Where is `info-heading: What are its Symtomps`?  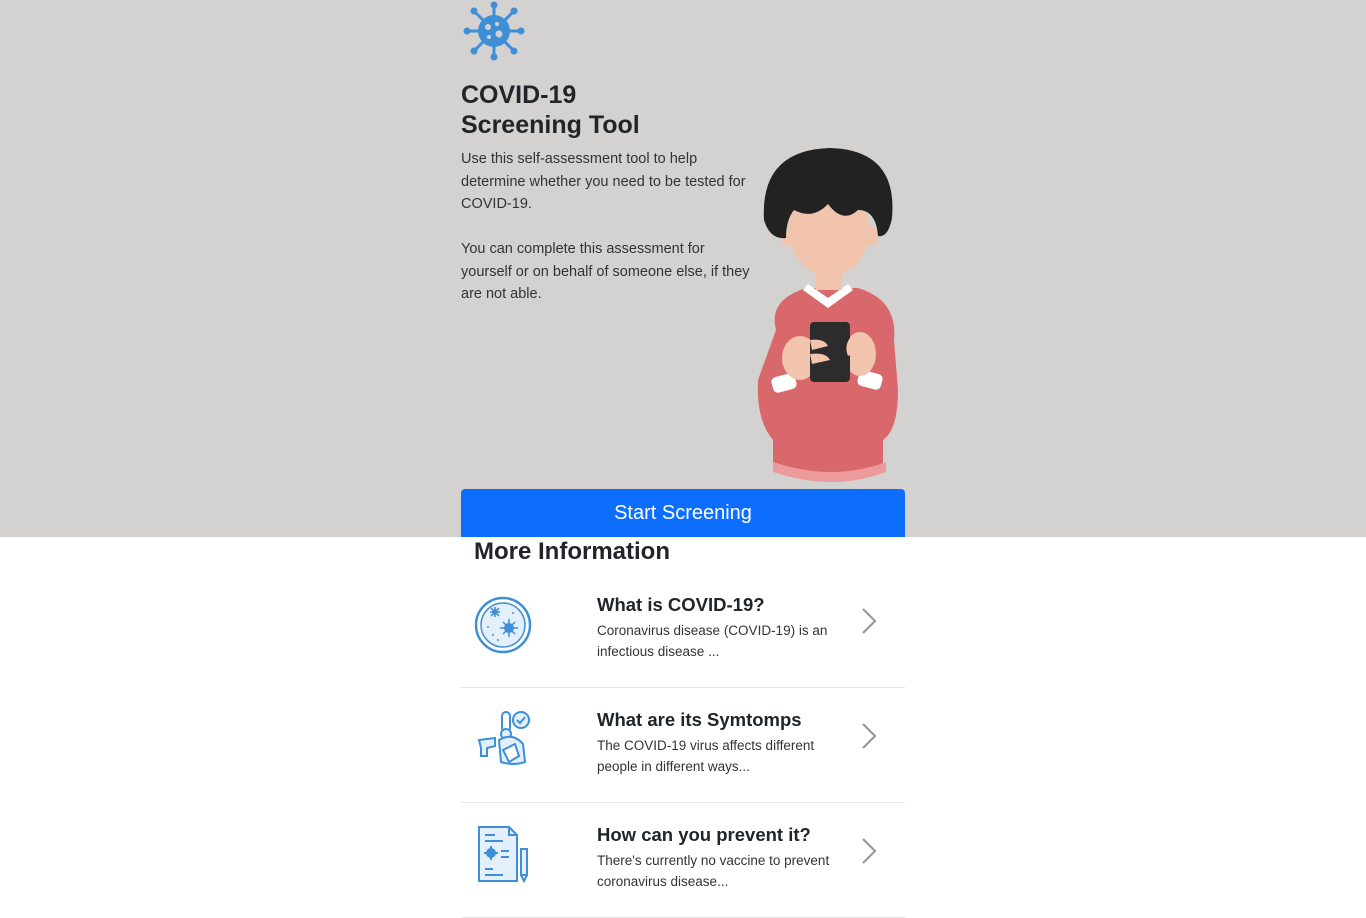 info-heading: What are its Symtomps is located at coordinates (699, 719).